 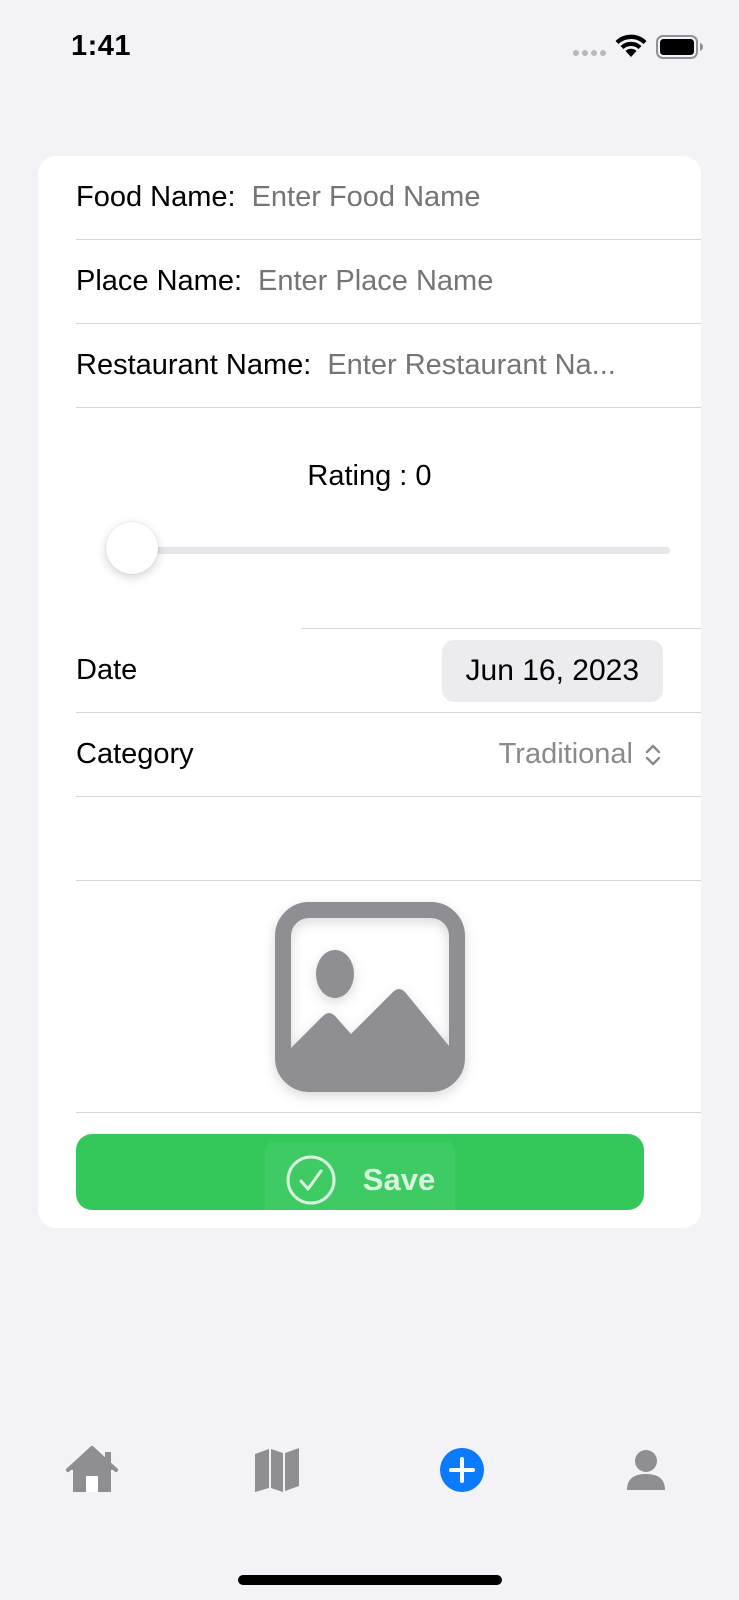 I want to click on place-name-row: Place Name:, so click(x=388, y=282).